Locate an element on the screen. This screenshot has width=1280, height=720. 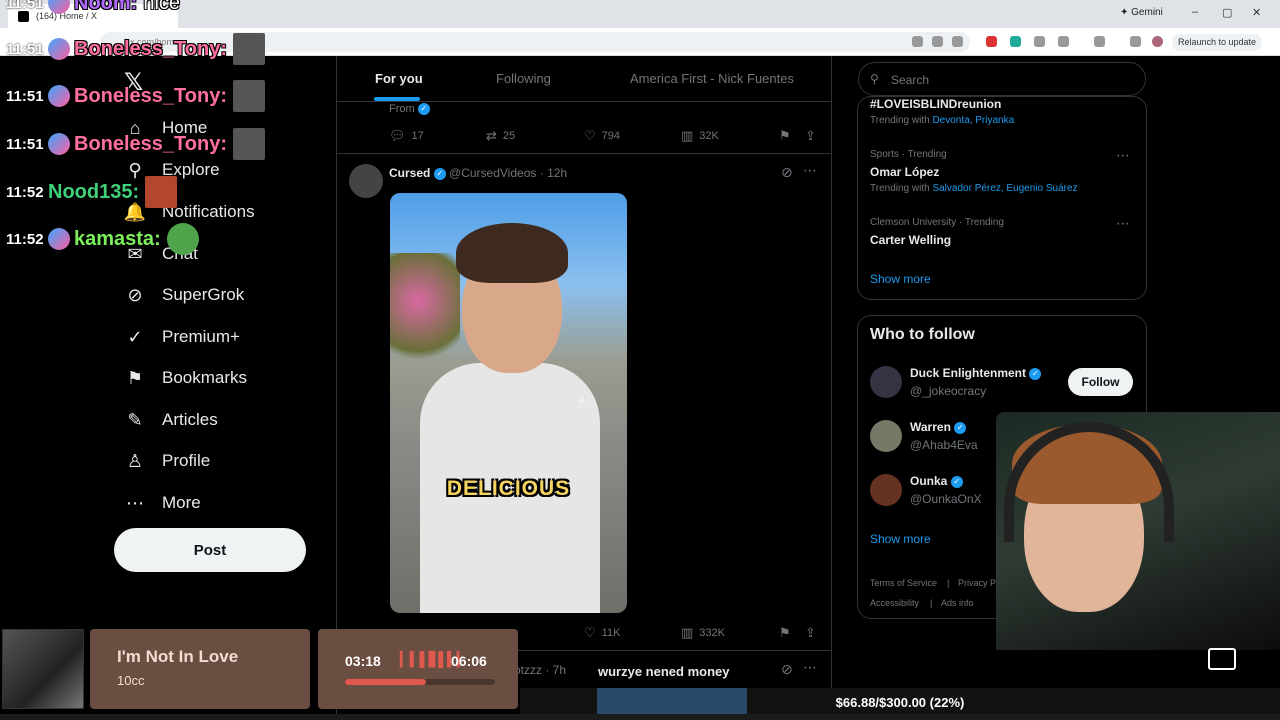
star-icon is located at coordinates (957, 41).